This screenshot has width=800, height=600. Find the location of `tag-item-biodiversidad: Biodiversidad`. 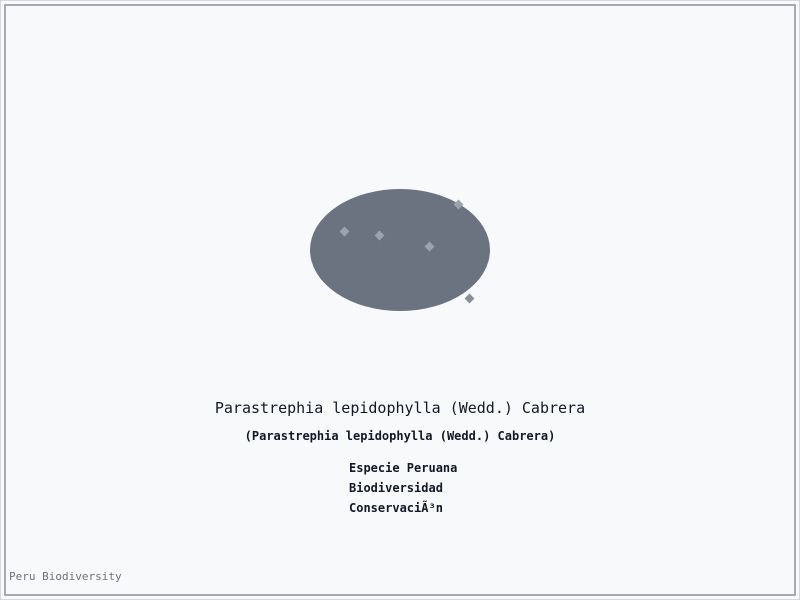

tag-item-biodiversidad: Biodiversidad is located at coordinates (396, 488).